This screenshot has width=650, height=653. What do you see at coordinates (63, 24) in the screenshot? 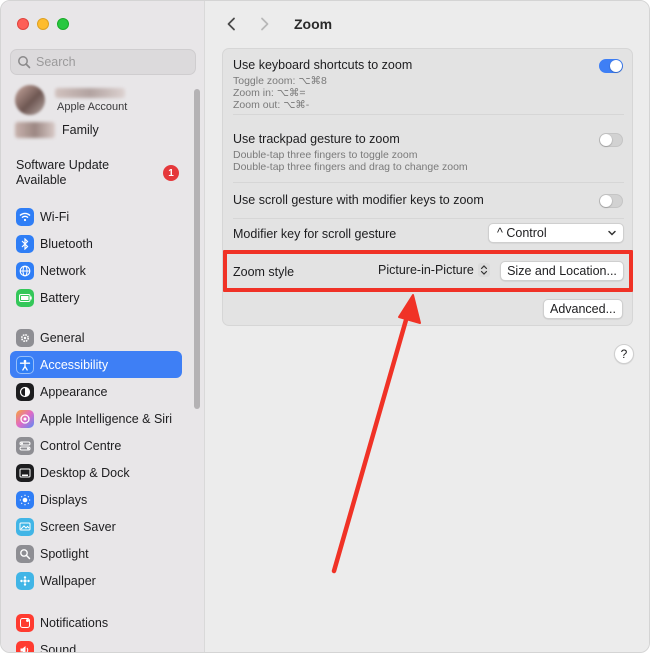
I see `zoom-window-button` at bounding box center [63, 24].